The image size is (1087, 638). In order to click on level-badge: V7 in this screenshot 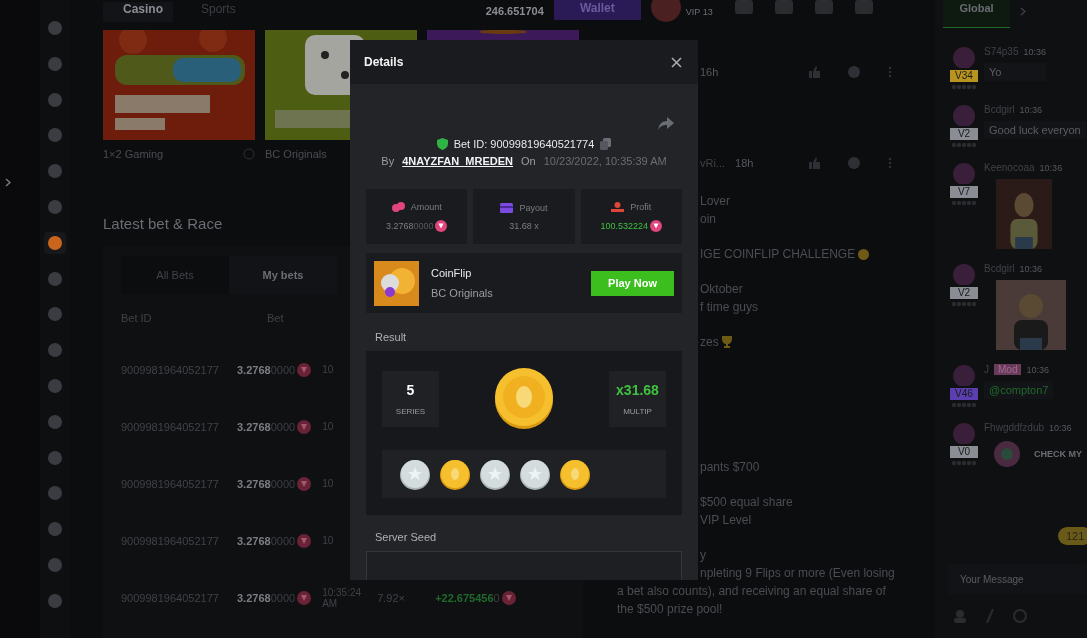, I will do `click(964, 192)`.